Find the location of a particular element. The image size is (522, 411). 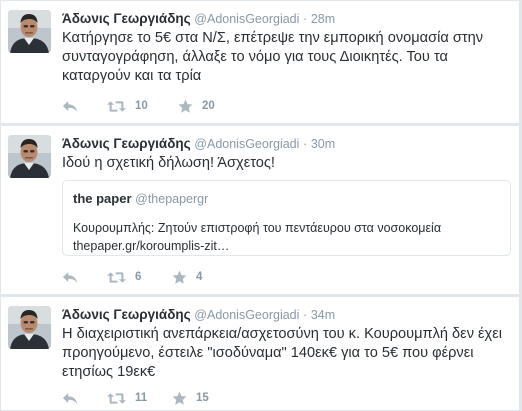

tweet-timestamp: 34m is located at coordinates (323, 315).